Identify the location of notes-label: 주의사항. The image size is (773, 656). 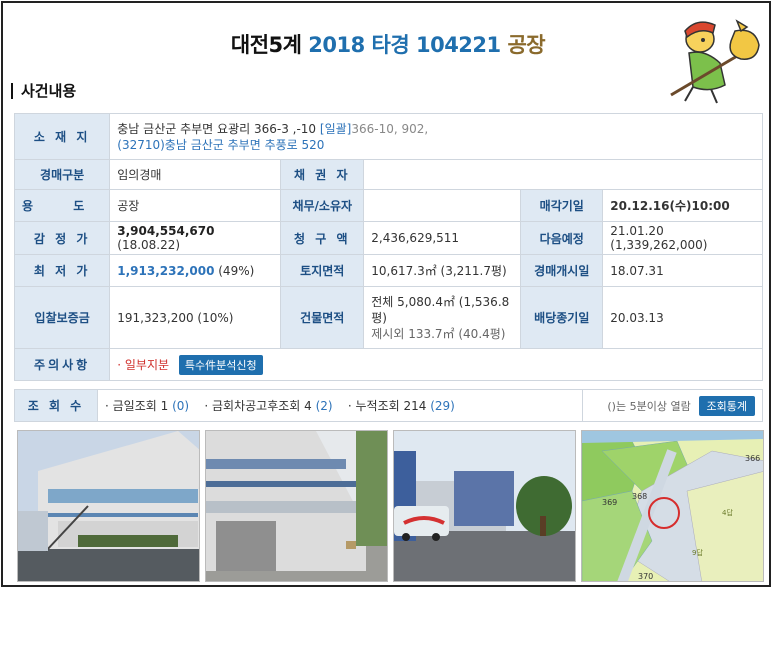
(62, 364).